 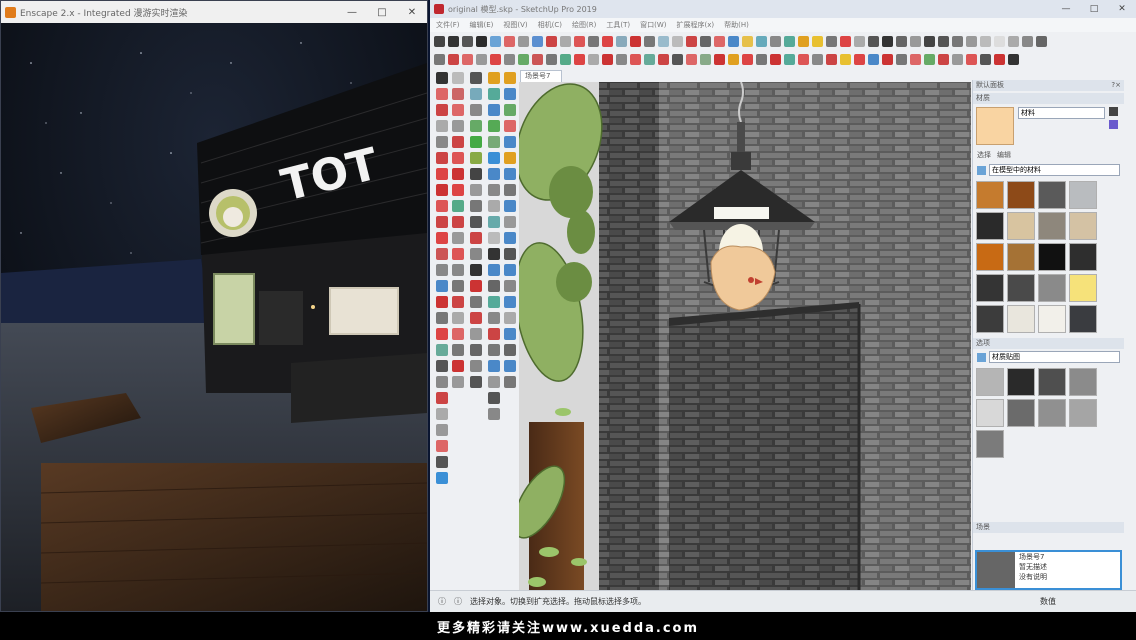 I want to click on materials-panel-header: 材质, so click(x=1048, y=98).